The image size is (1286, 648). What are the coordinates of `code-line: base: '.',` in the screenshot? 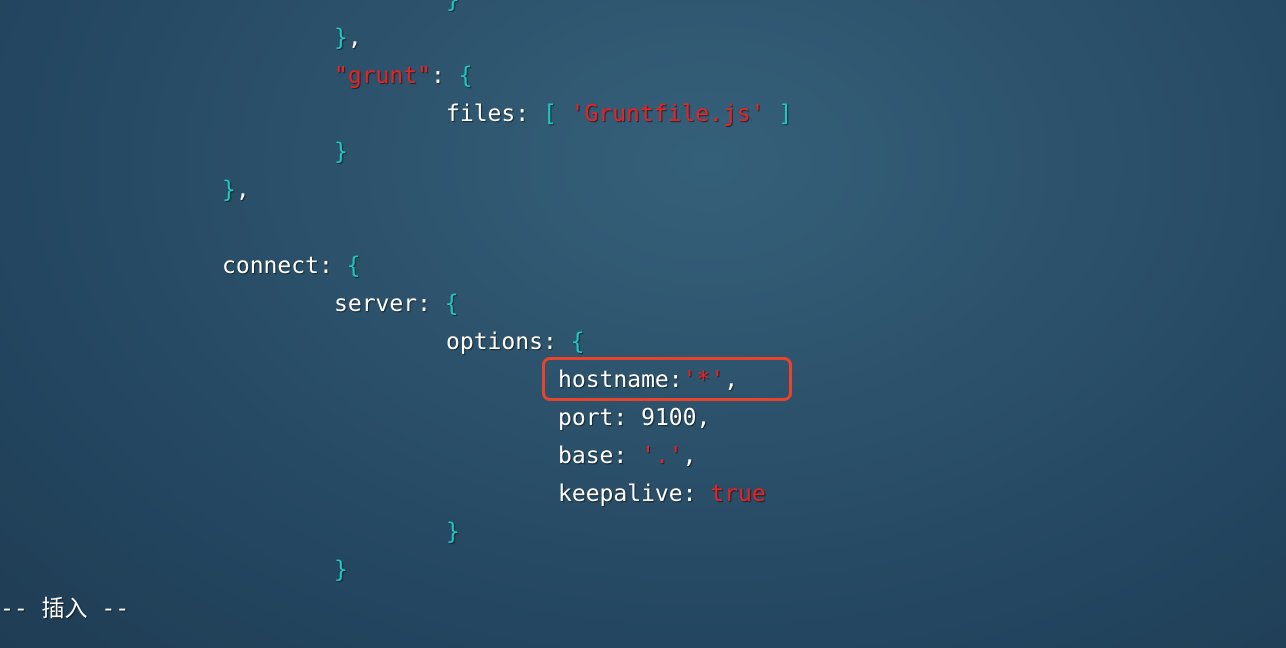 It's located at (627, 456).